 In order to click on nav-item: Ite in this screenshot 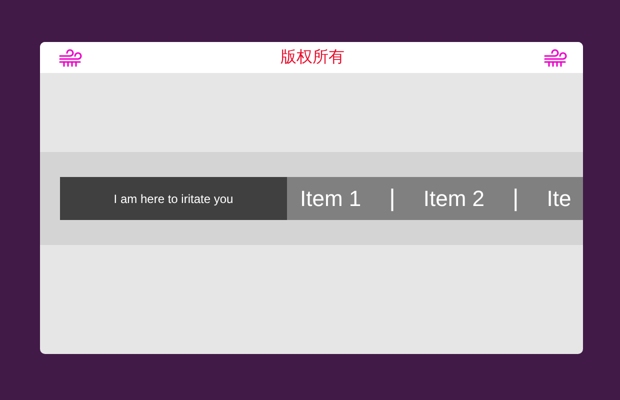, I will do `click(559, 199)`.